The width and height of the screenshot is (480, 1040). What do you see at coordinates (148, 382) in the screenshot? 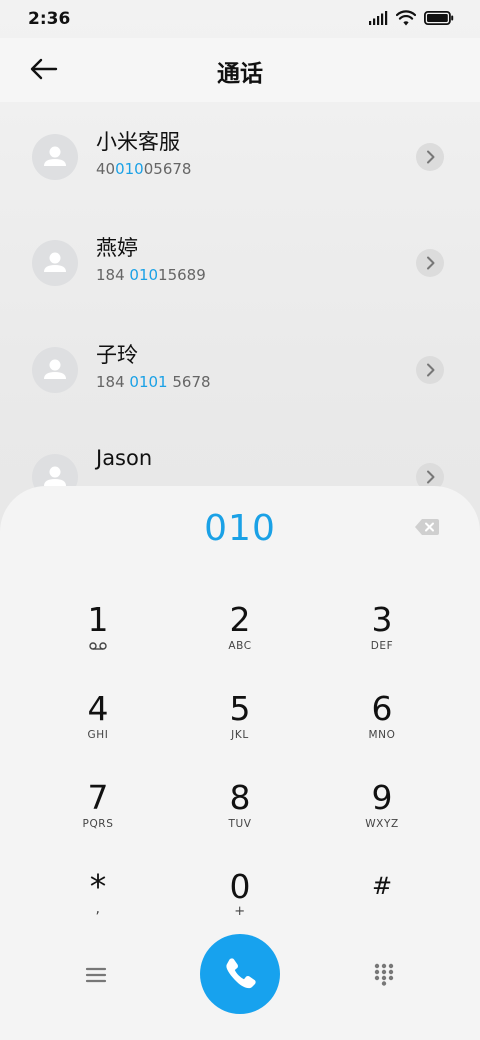
I see `number-match: 0101` at bounding box center [148, 382].